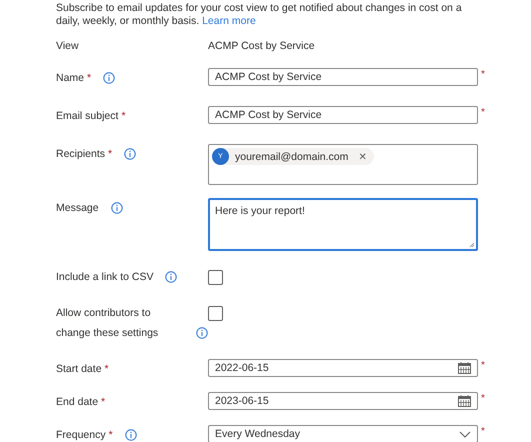 The width and height of the screenshot is (531, 442). Describe the element at coordinates (343, 433) in the screenshot. I see `frequency-dropdown: Every Wednesday` at that location.